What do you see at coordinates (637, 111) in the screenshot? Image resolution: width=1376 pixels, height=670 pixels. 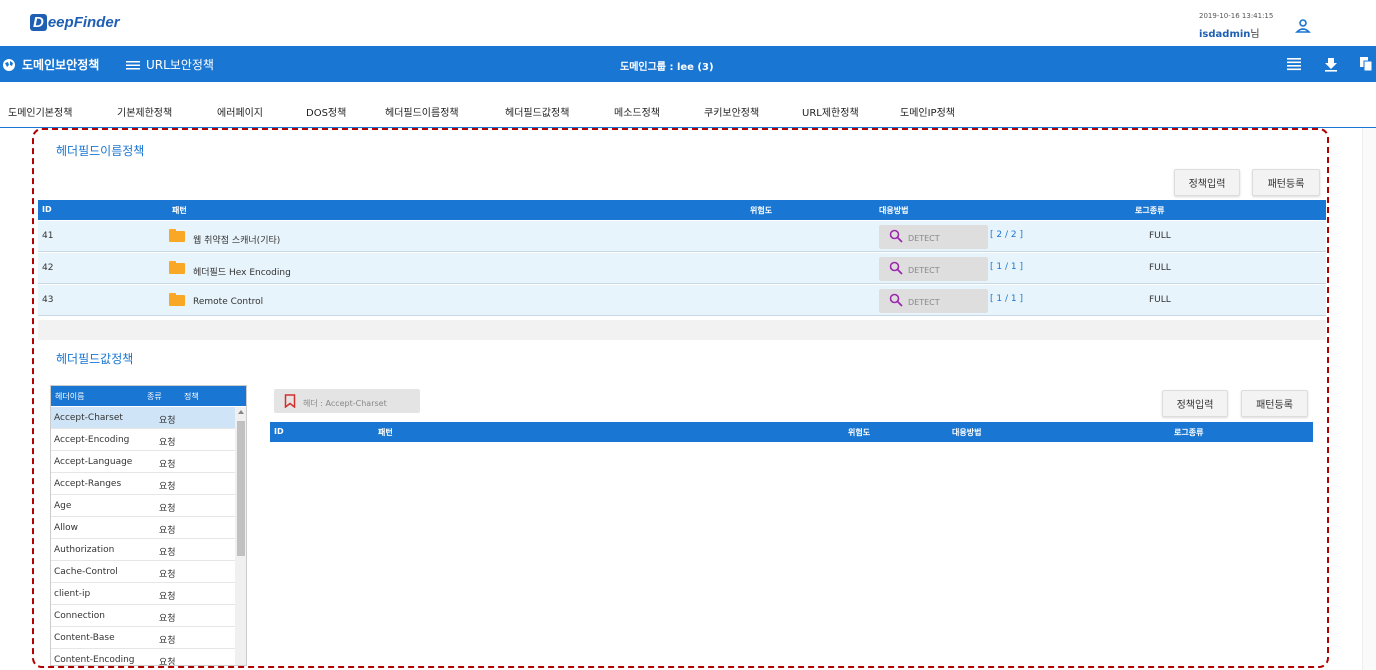 I see `tab-method: 메소드정책` at bounding box center [637, 111].